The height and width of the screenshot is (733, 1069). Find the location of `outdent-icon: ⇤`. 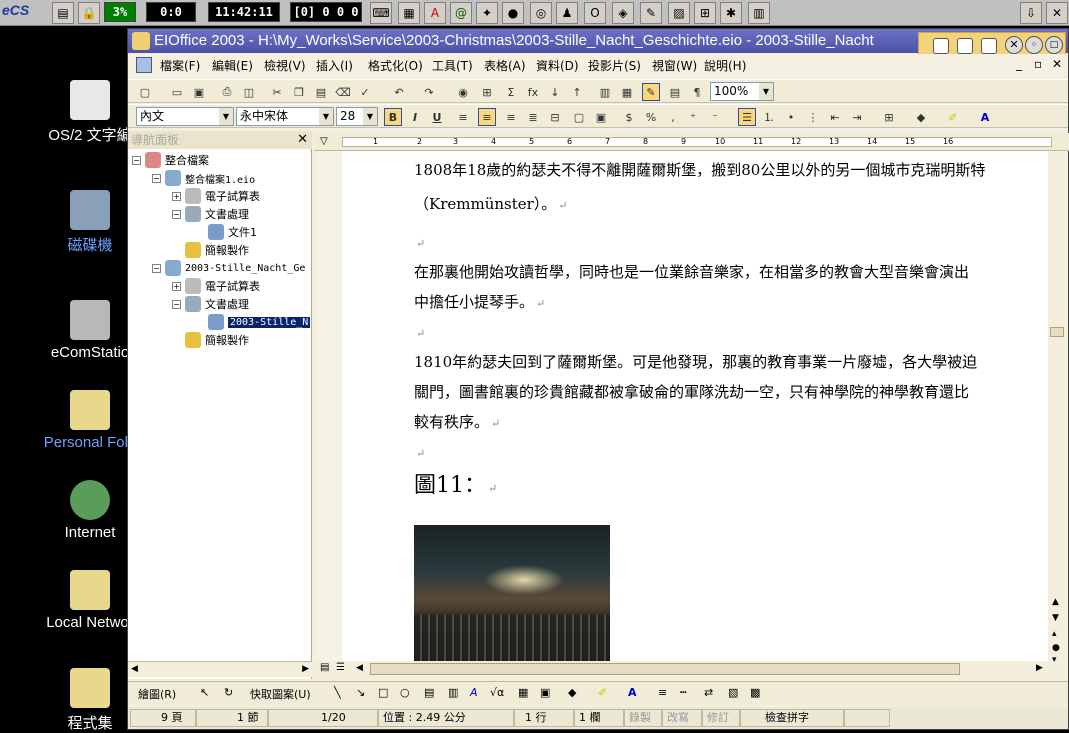

outdent-icon: ⇤ is located at coordinates (835, 117).